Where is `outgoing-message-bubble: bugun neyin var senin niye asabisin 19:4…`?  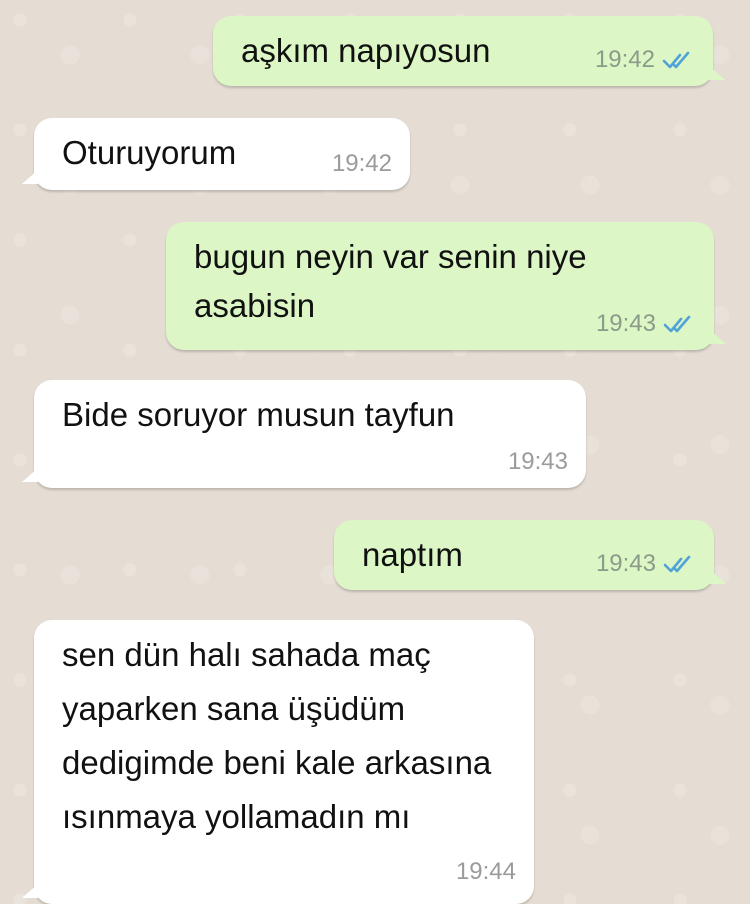 outgoing-message-bubble: bugun neyin var senin niye asabisin 19:4… is located at coordinates (446, 286).